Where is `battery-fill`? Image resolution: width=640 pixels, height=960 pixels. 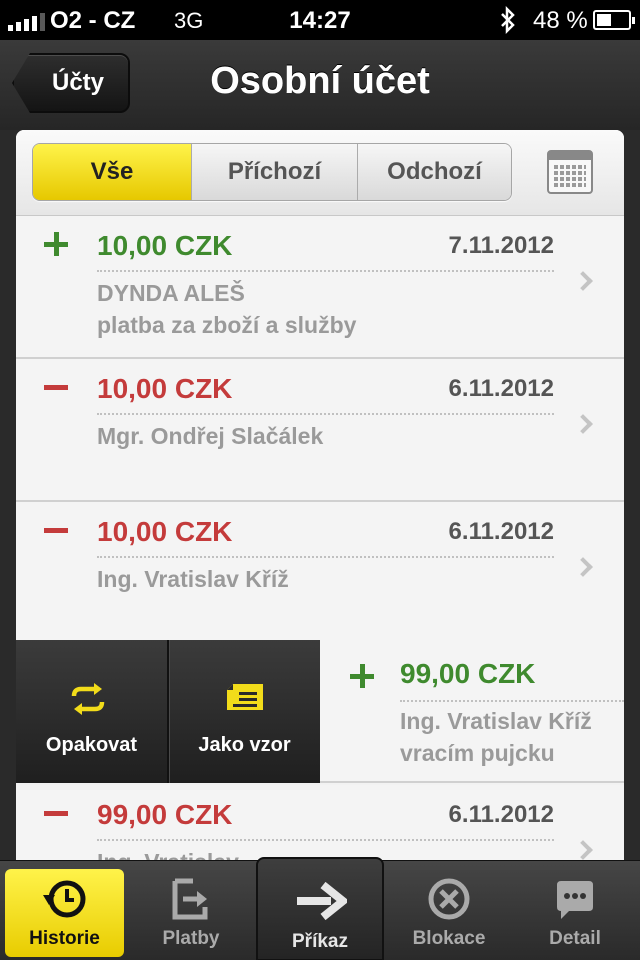
battery-fill is located at coordinates (604, 20).